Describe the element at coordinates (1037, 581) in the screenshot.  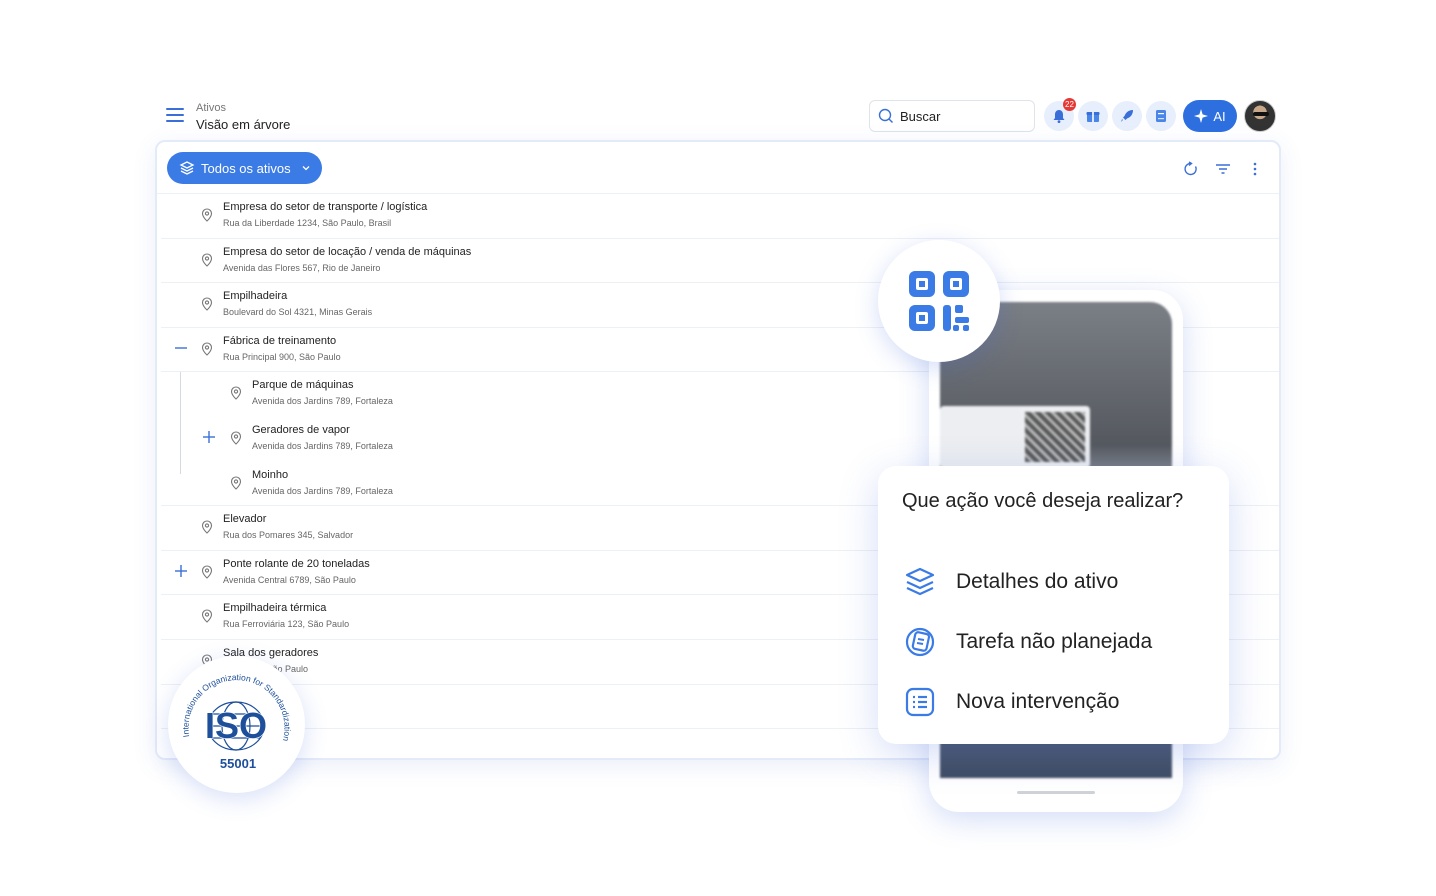
I see `asset-details-label: Detalhes do ativo` at that location.